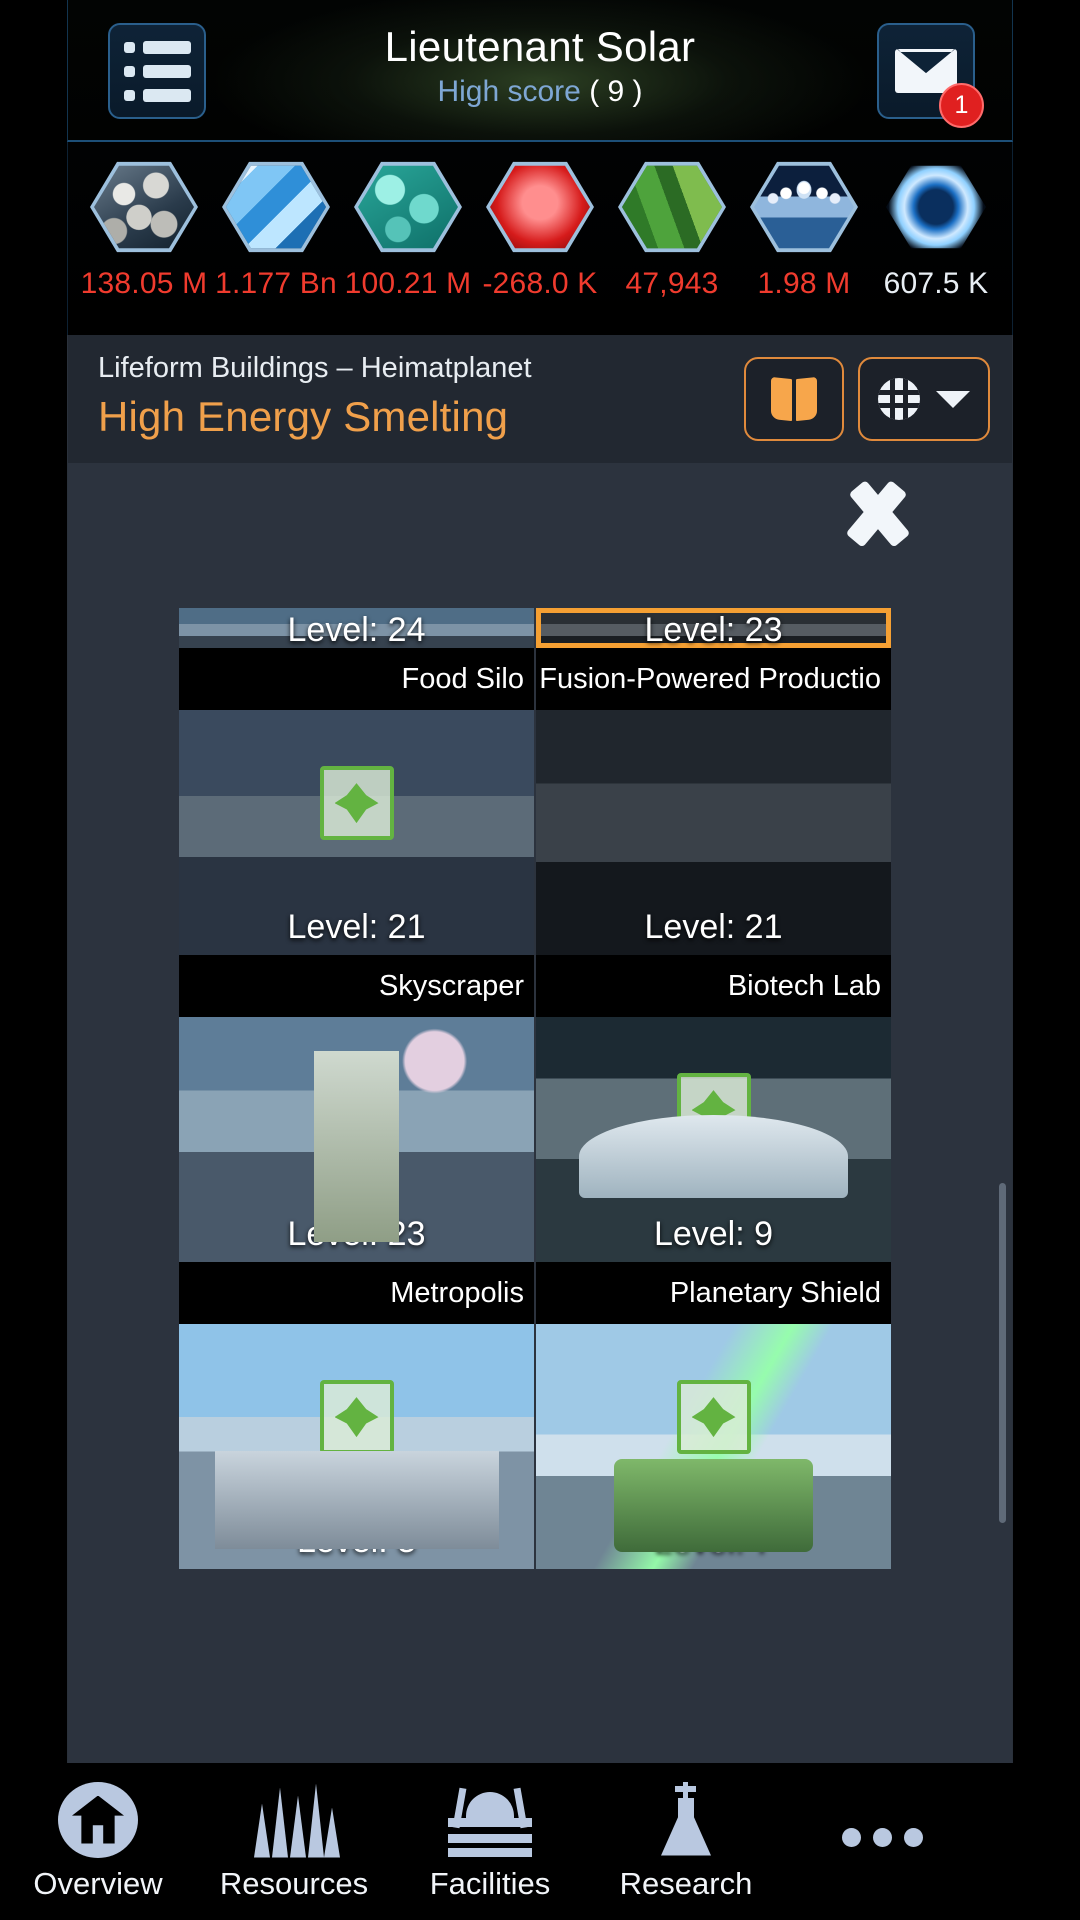 The image size is (1080, 1920). Describe the element at coordinates (953, 399) in the screenshot. I see `chevron-down-icon` at that location.